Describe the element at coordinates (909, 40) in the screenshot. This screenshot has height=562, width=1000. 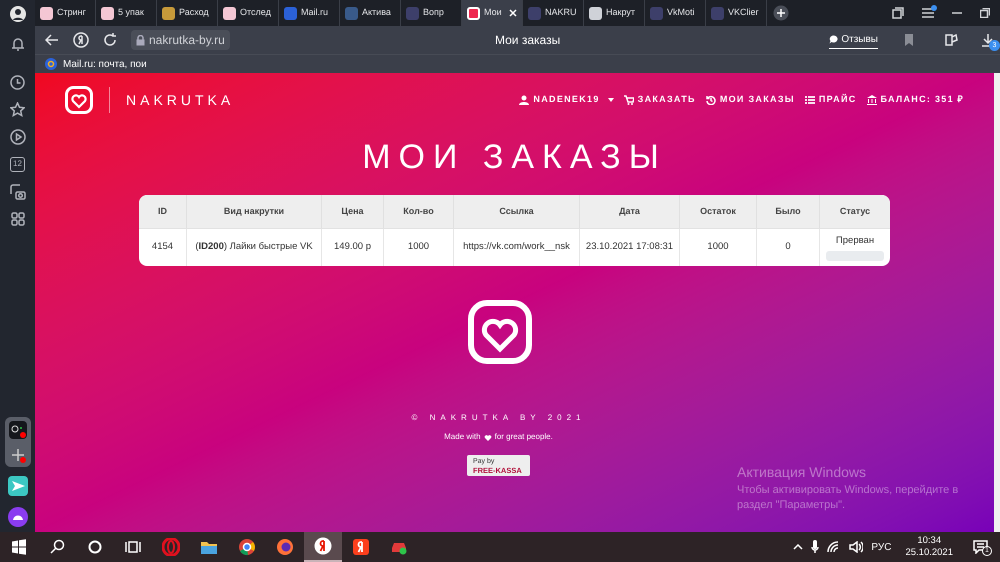
I see `bookmark-icon` at that location.